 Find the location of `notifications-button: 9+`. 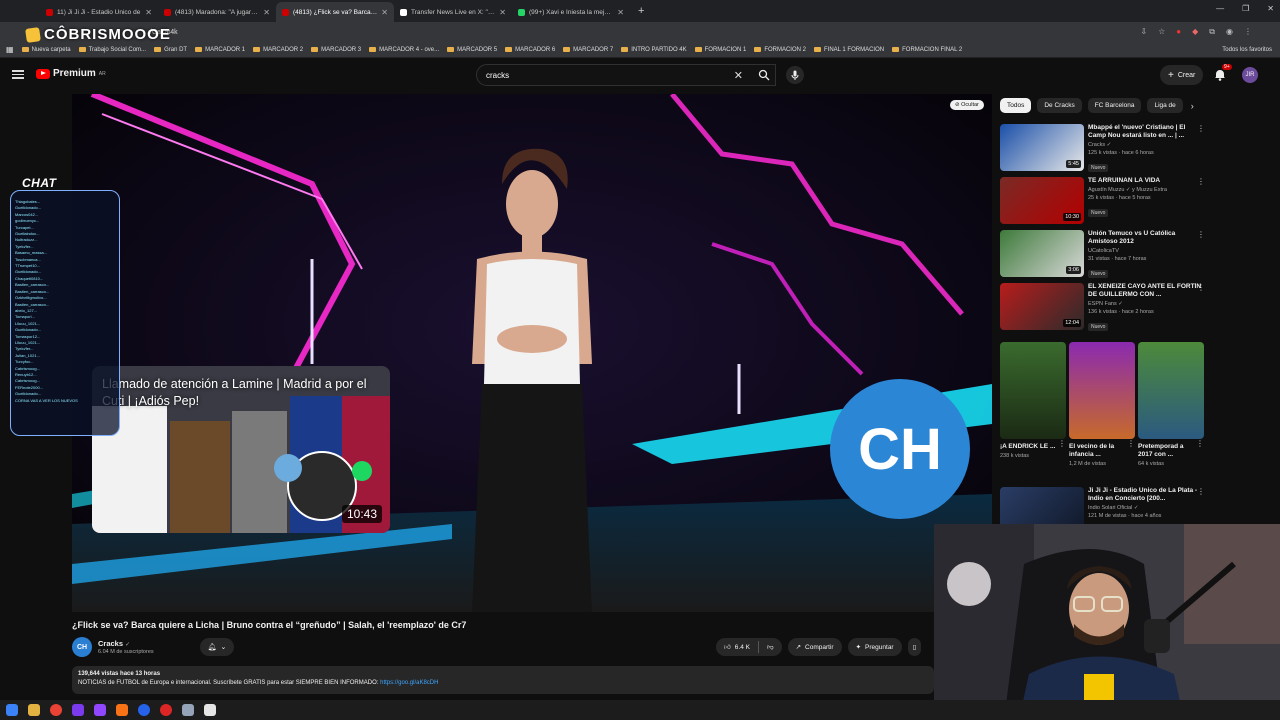

notifications-button: 9+ is located at coordinates (1223, 73).